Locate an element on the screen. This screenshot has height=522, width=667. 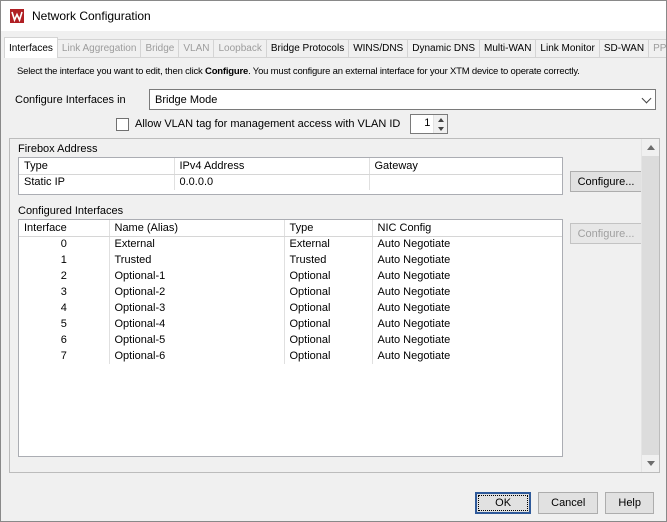
configured-interfaces-title: Configured Interfaces is located at coordinates (71, 211).